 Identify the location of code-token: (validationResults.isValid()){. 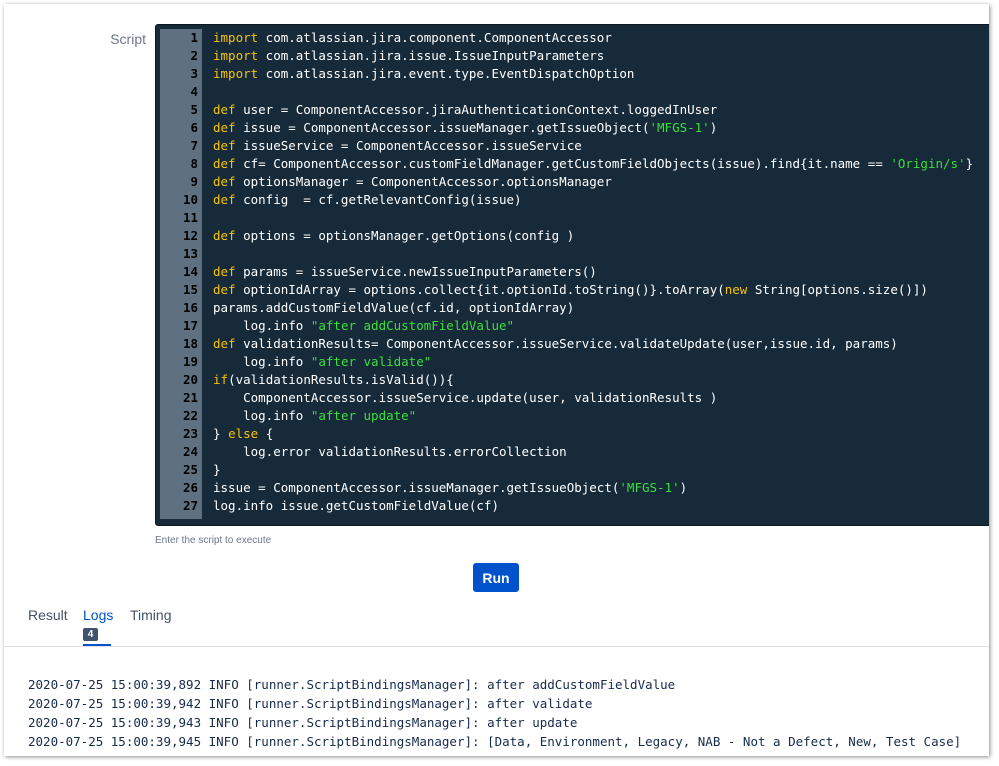
(341, 379).